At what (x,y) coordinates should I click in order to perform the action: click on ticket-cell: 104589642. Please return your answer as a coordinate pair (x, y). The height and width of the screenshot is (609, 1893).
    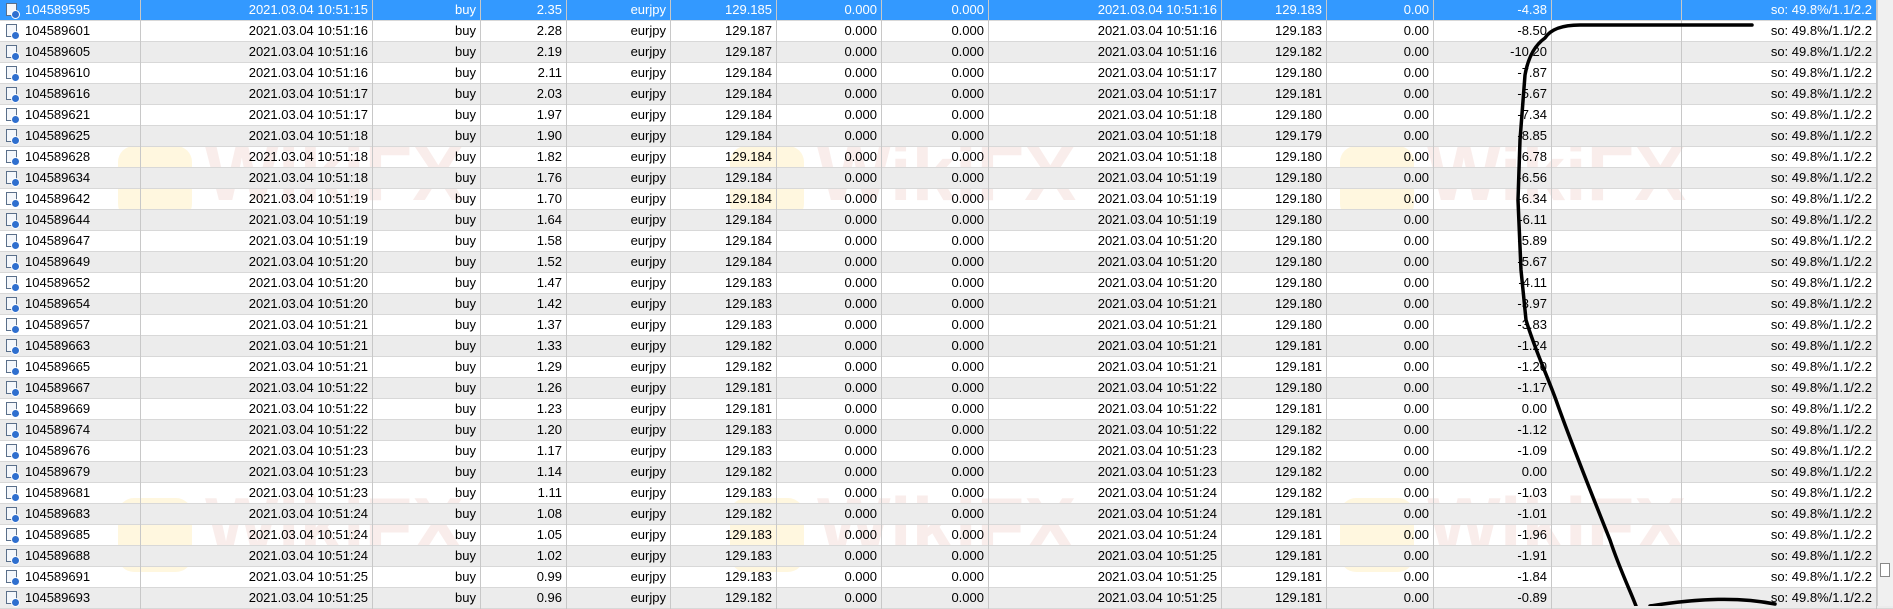
    Looking at the image, I should click on (70, 199).